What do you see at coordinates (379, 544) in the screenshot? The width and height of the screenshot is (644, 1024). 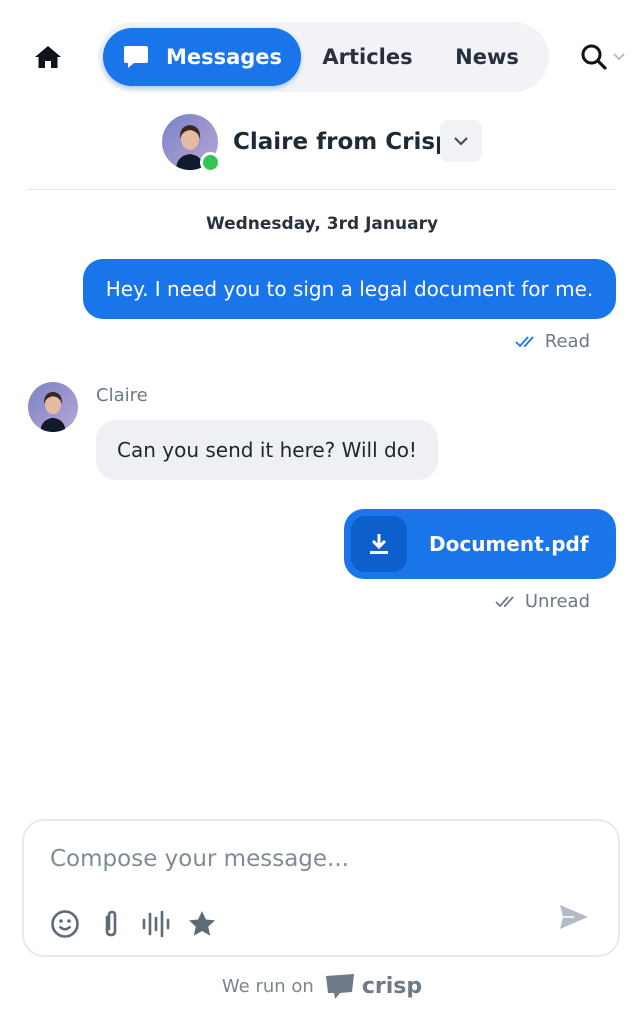 I see `download-icon` at bounding box center [379, 544].